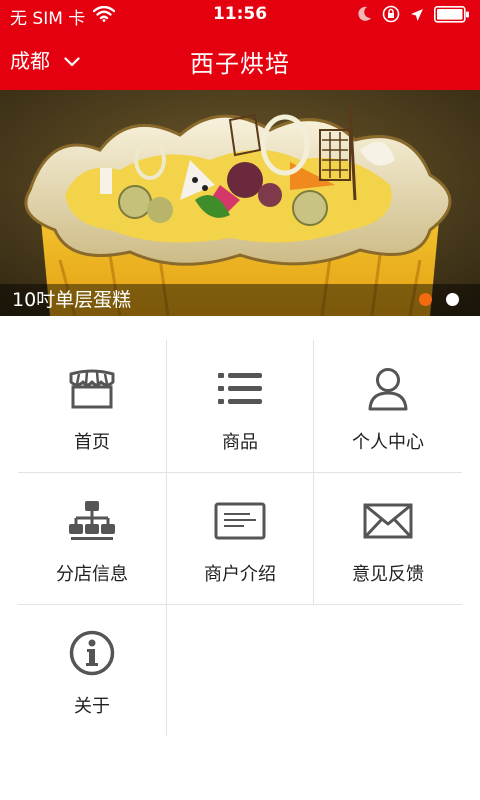 Image resolution: width=480 pixels, height=800 pixels. What do you see at coordinates (92, 442) in the screenshot?
I see `menu-item-label: 首页` at bounding box center [92, 442].